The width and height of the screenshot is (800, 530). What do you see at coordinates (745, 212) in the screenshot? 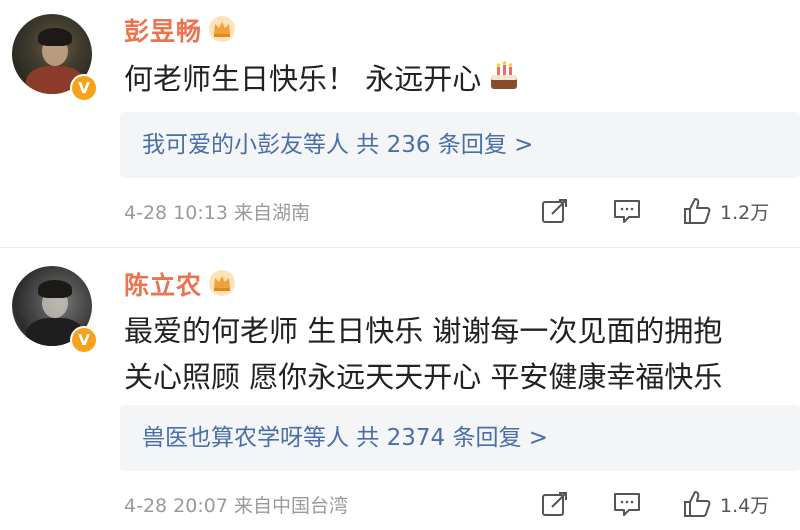
I see `like-count: 1.2万` at bounding box center [745, 212].